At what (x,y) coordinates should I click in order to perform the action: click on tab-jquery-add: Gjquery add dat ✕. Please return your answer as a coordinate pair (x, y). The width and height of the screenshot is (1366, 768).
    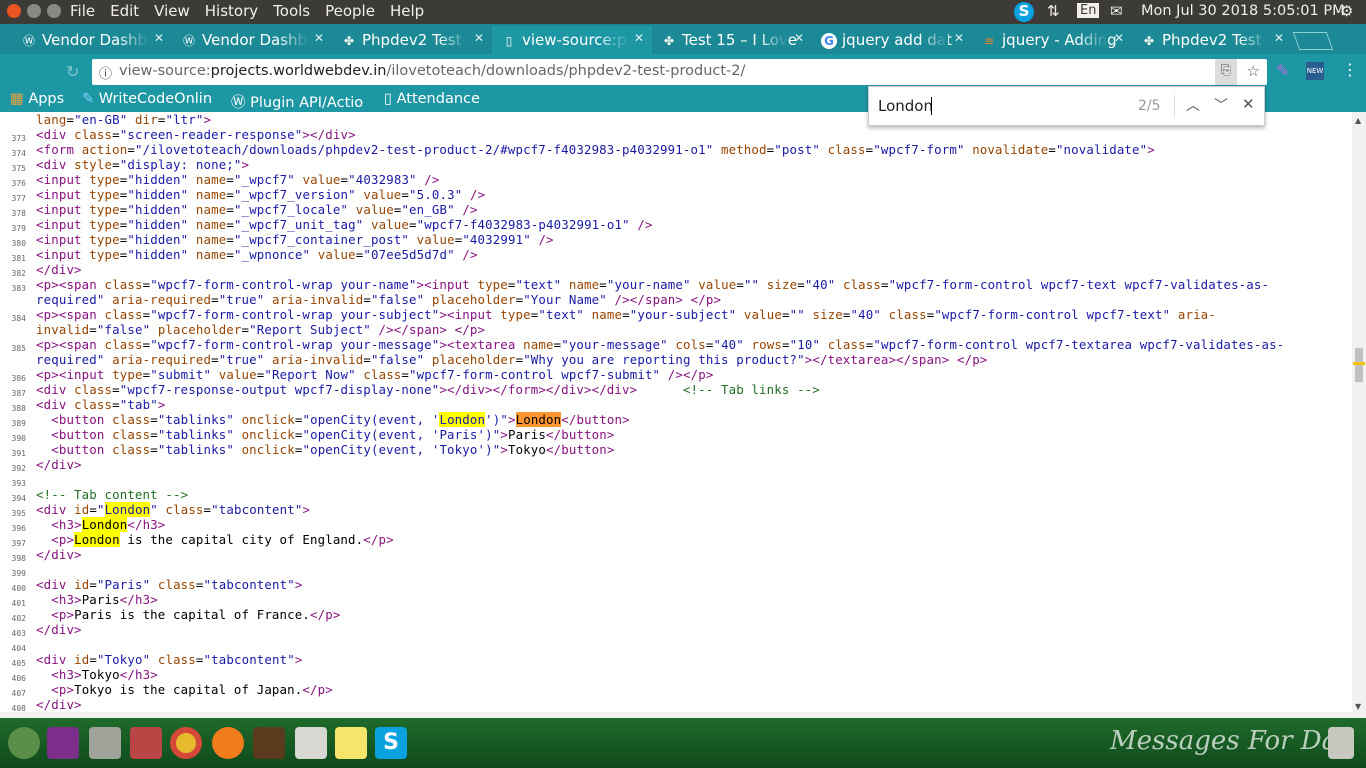
    Looking at the image, I should click on (892, 40).